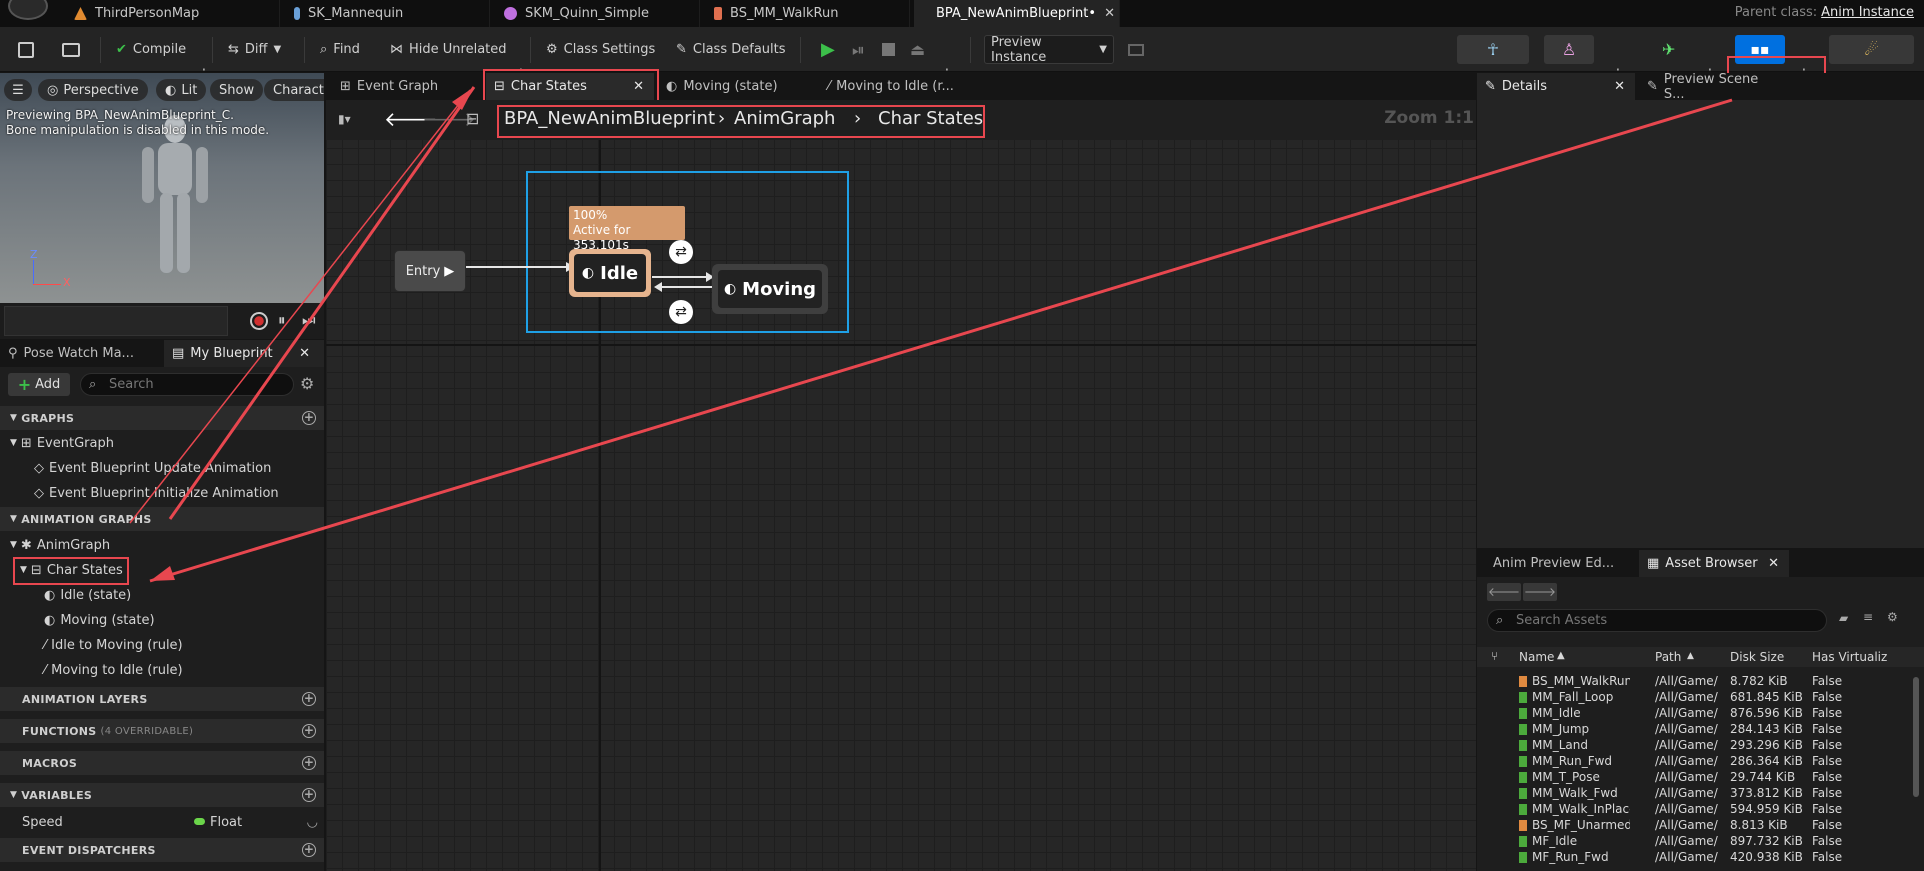 The image size is (1924, 871). I want to click on column-path: Path, so click(1668, 657).